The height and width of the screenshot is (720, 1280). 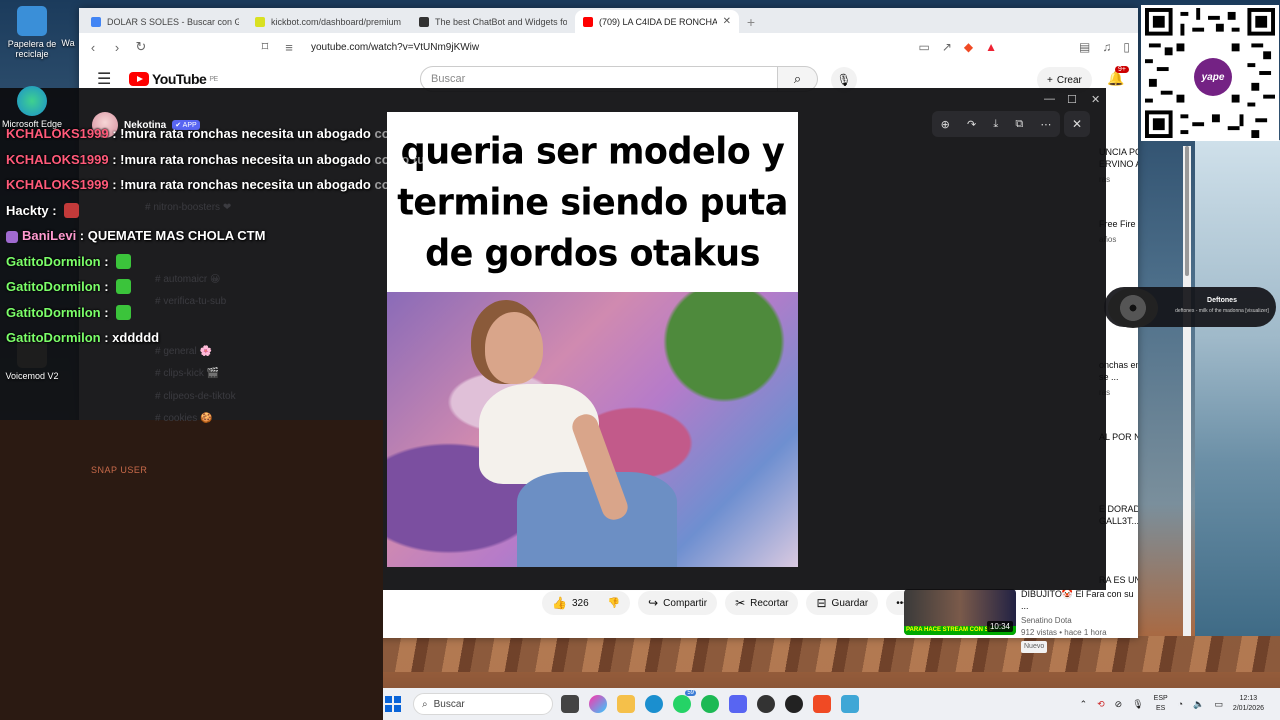 What do you see at coordinates (265, 47) in the screenshot?
I see `bookmark-icon: ⌑` at bounding box center [265, 47].